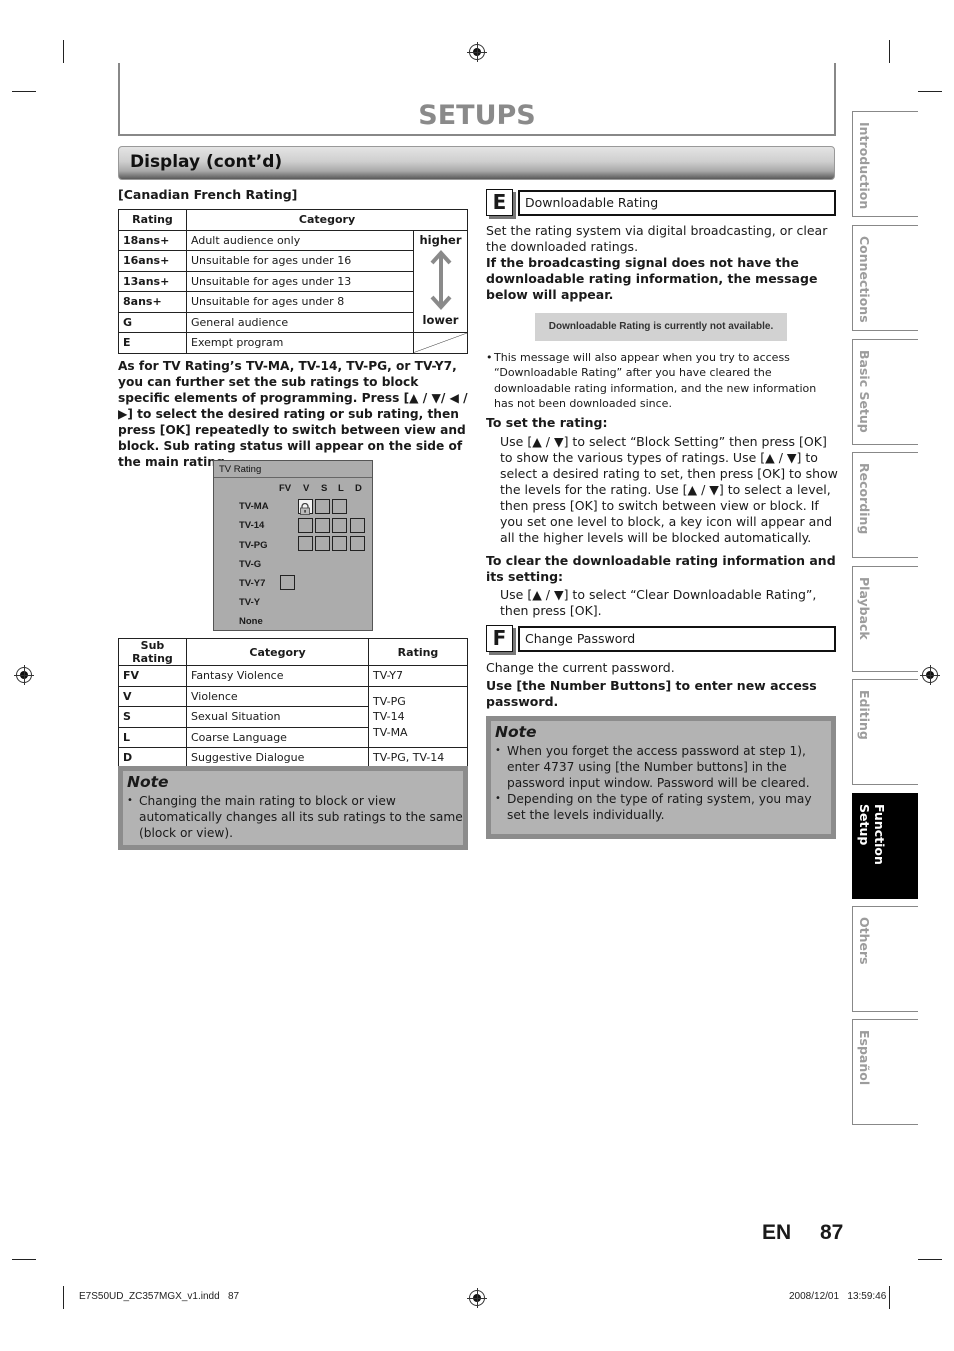  I want to click on category-cell: Violence, so click(277, 696).